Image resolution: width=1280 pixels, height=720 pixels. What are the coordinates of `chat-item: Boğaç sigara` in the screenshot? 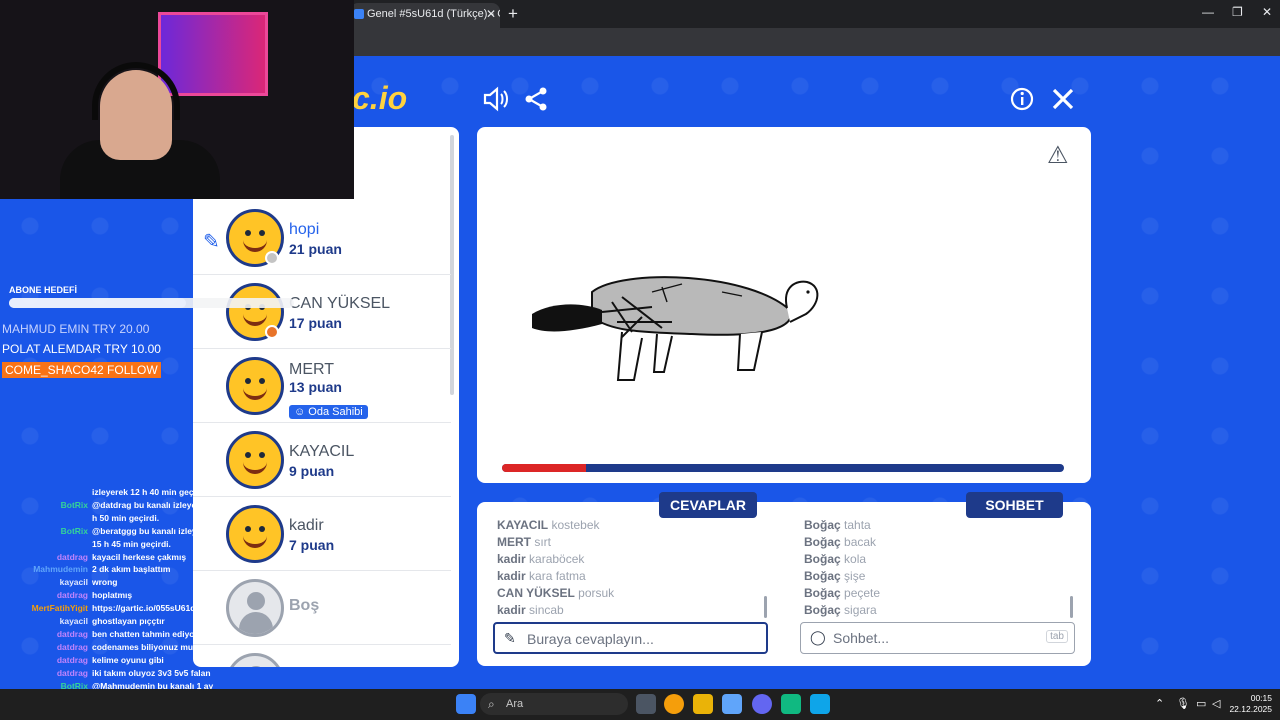 It's located at (840, 610).